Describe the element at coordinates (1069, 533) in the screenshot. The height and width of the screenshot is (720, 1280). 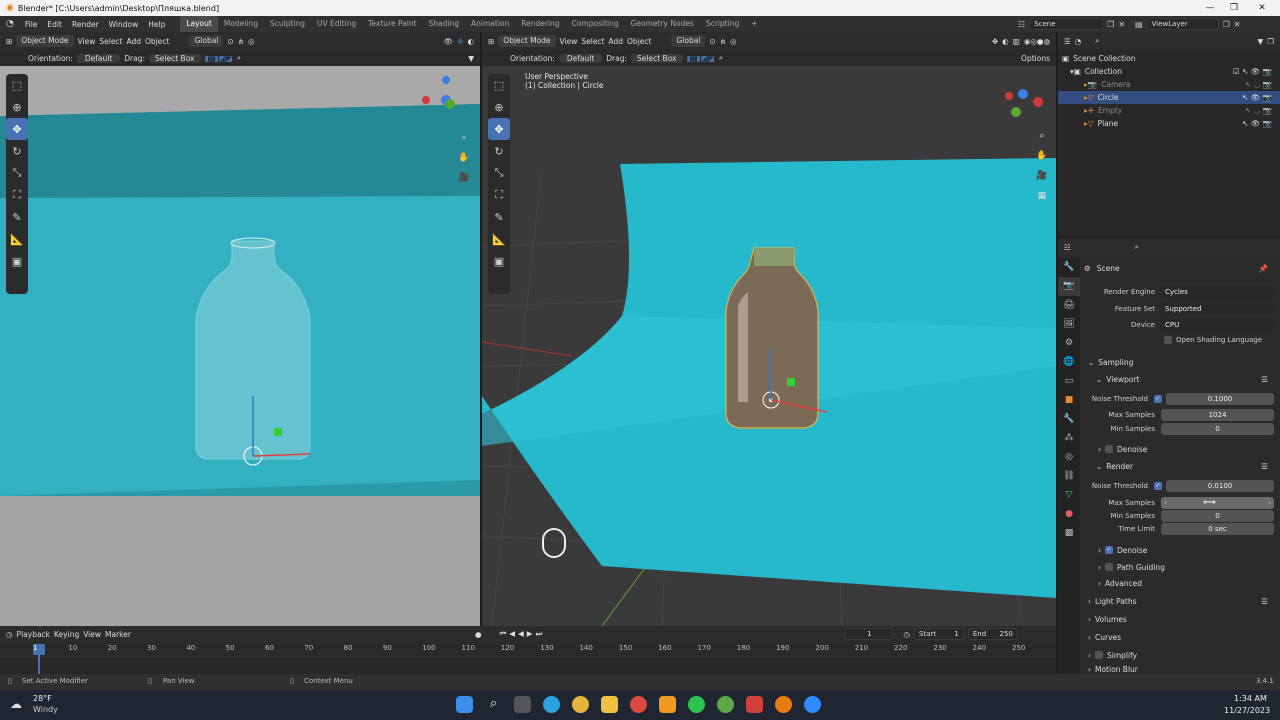
I see `texture-tab-icon: ▩` at that location.